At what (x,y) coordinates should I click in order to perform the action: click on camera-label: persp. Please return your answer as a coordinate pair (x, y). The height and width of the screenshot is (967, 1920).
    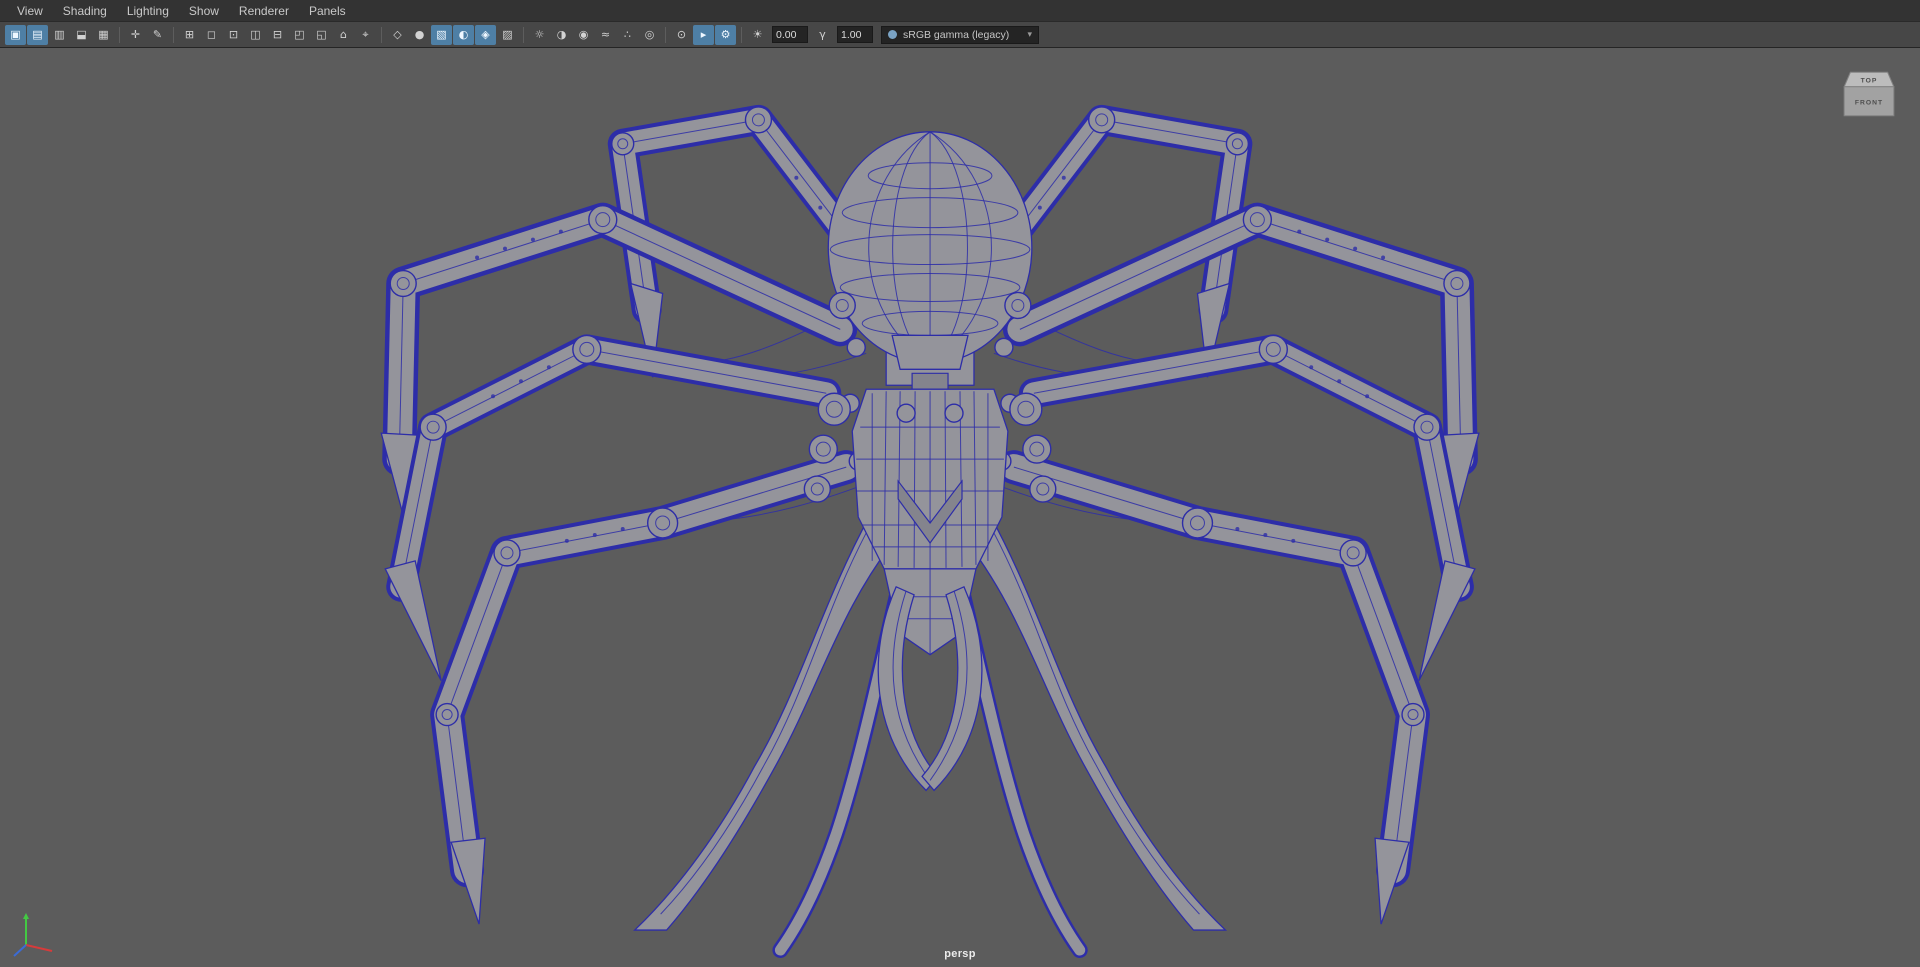
    Looking at the image, I should click on (960, 954).